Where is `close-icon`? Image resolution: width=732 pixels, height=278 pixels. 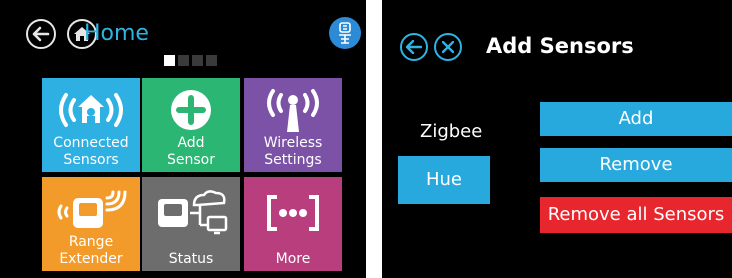
close-icon is located at coordinates (448, 47).